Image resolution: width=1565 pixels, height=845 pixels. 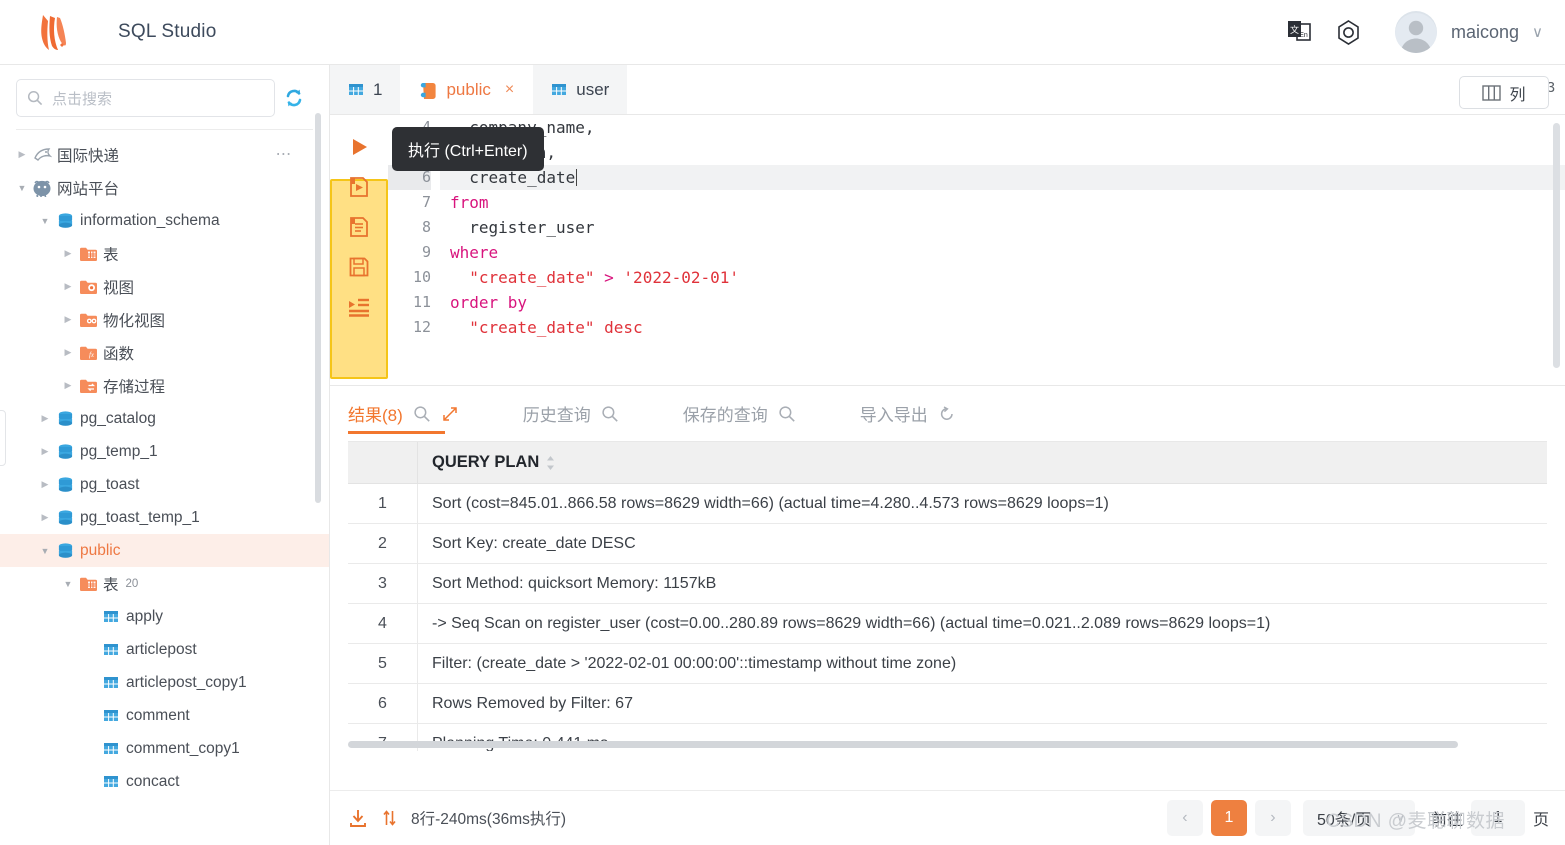 I want to click on tree-node-comment_copy1: comment_copy1, so click(x=164, y=748).